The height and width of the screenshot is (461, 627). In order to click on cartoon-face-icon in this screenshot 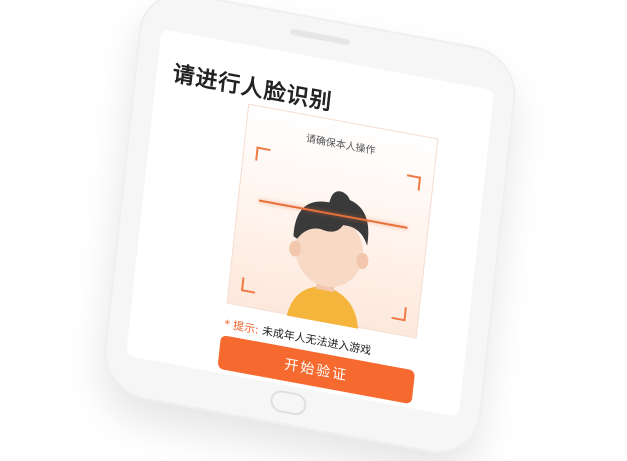, I will do `click(327, 260)`.